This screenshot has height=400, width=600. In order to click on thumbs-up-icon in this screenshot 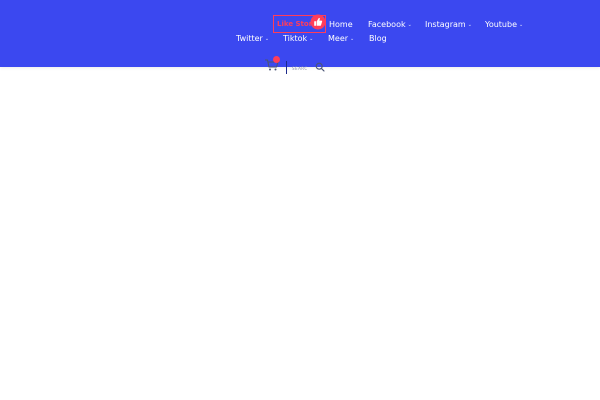, I will do `click(318, 22)`.